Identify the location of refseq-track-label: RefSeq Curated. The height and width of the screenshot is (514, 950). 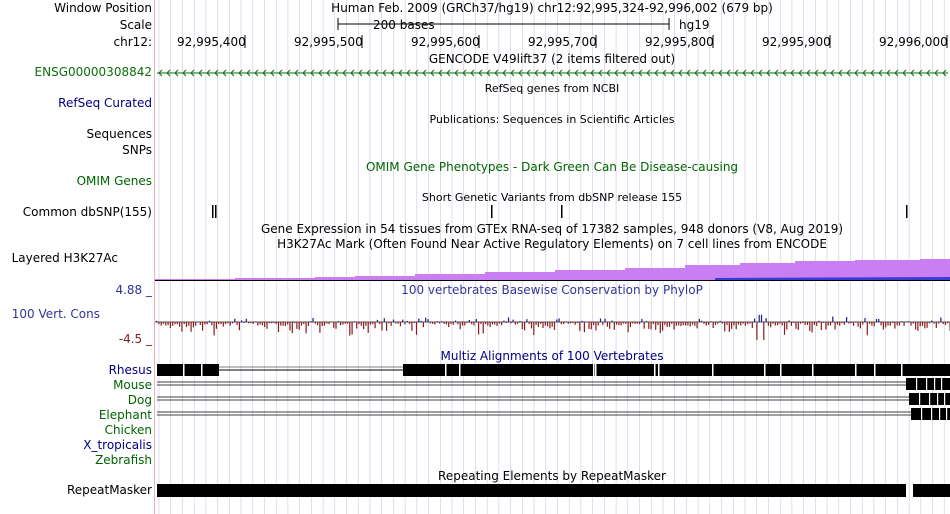
(105, 103).